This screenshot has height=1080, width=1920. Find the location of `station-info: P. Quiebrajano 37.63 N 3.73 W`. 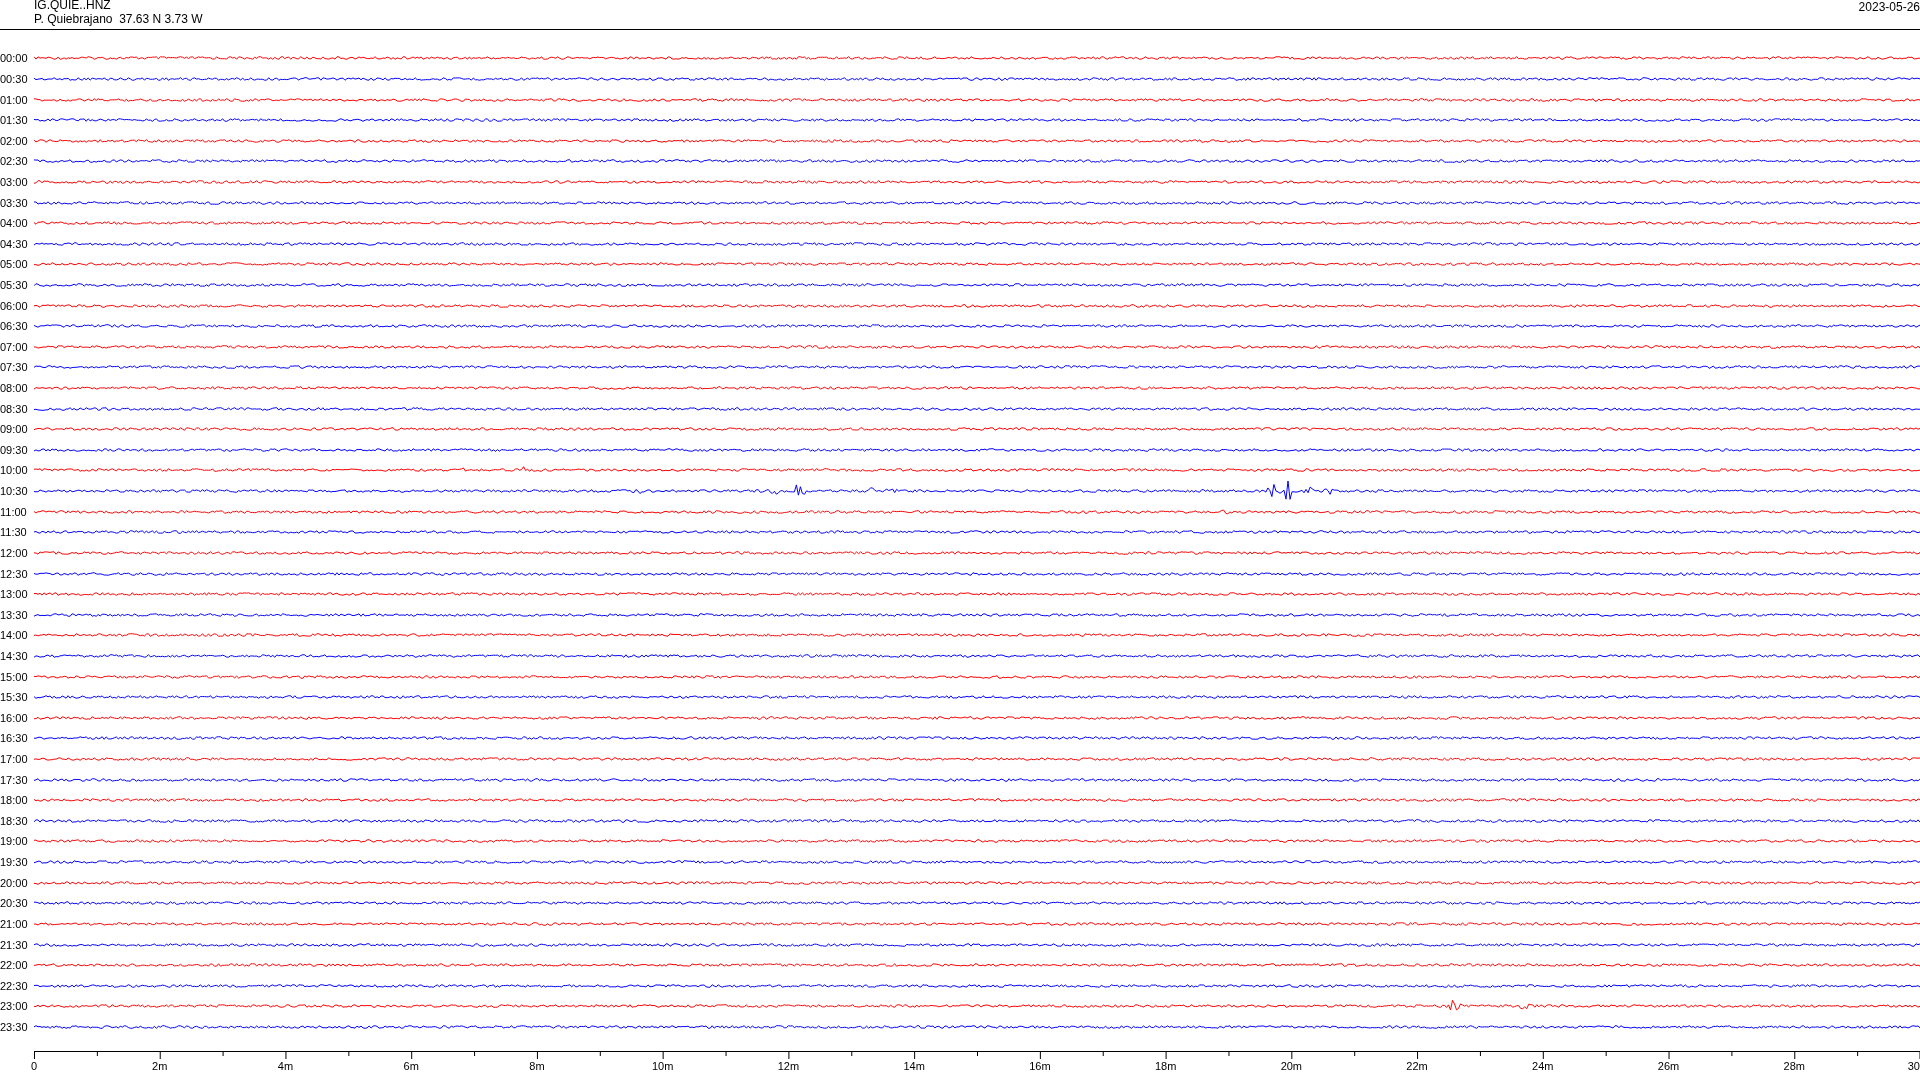

station-info: P. Quiebrajano 37.63 N 3.73 W is located at coordinates (118, 19).